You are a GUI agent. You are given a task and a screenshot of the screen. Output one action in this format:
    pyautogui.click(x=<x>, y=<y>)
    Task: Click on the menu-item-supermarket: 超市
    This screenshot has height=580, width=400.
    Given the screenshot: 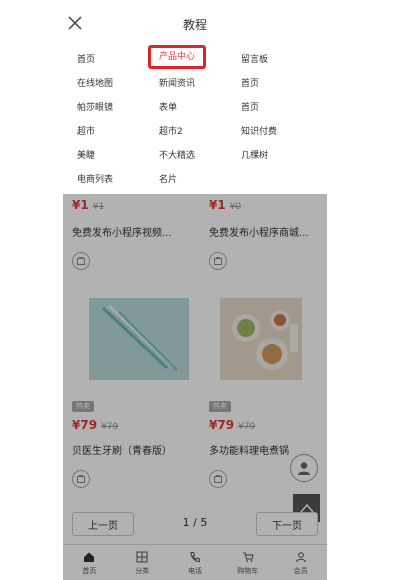 What is the action you would take?
    pyautogui.click(x=86, y=132)
    